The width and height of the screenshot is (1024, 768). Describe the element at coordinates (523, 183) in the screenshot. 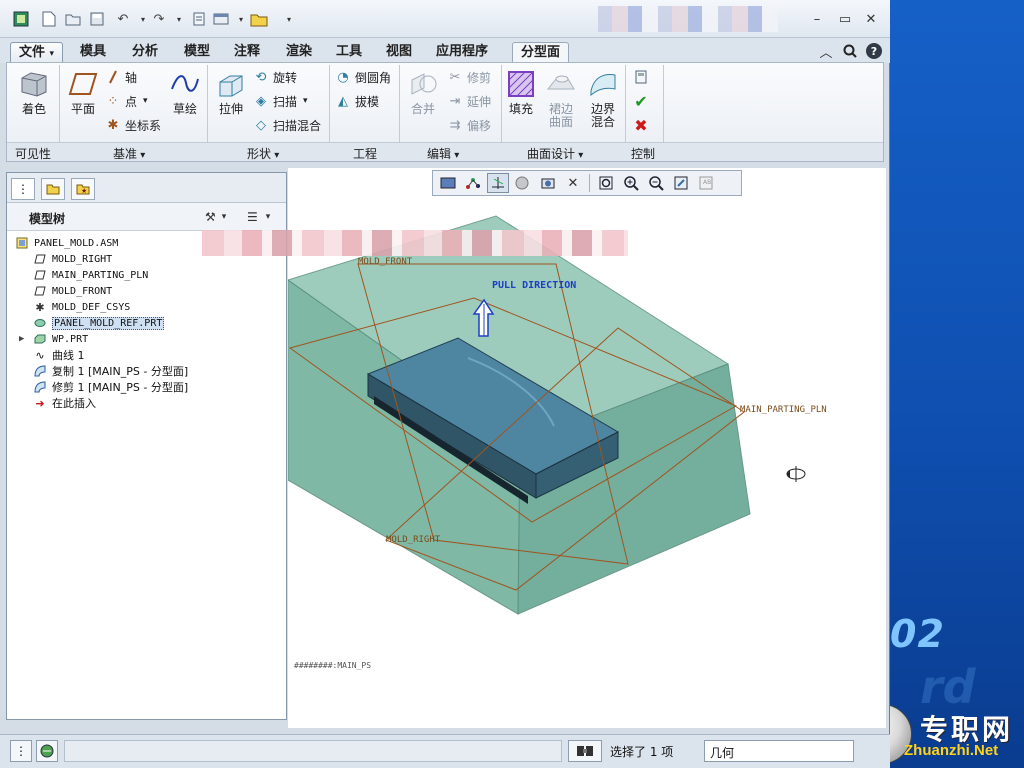

I see `appearance-icon` at that location.